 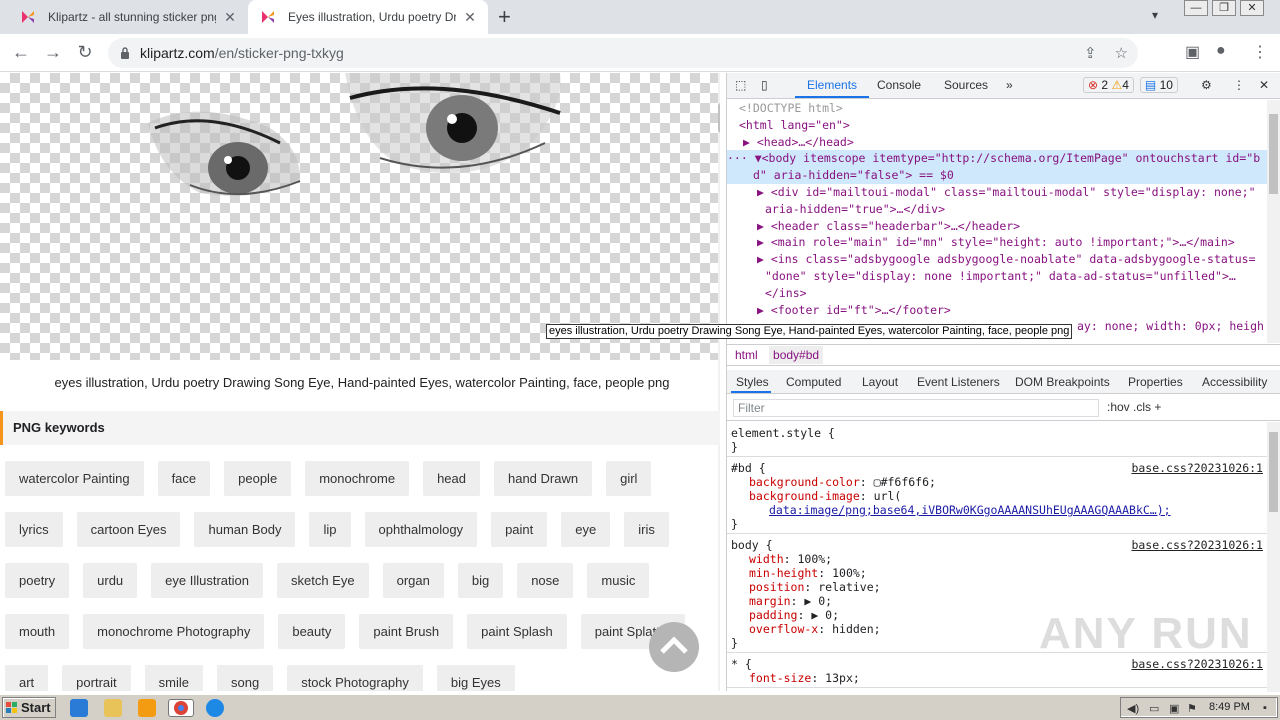 What do you see at coordinates (368, 17) in the screenshot?
I see `browser-tab-2: Eyes illustration, Urdu poetry Drawin ✕` at bounding box center [368, 17].